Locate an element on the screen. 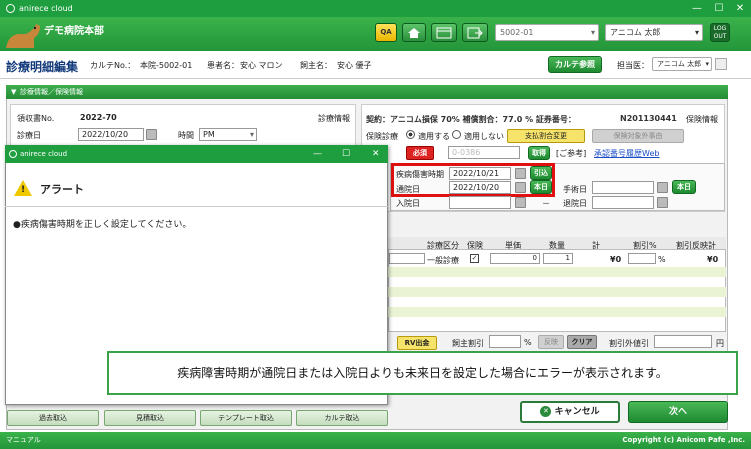  cancel-button: ✕ キャンセル is located at coordinates (570, 412).